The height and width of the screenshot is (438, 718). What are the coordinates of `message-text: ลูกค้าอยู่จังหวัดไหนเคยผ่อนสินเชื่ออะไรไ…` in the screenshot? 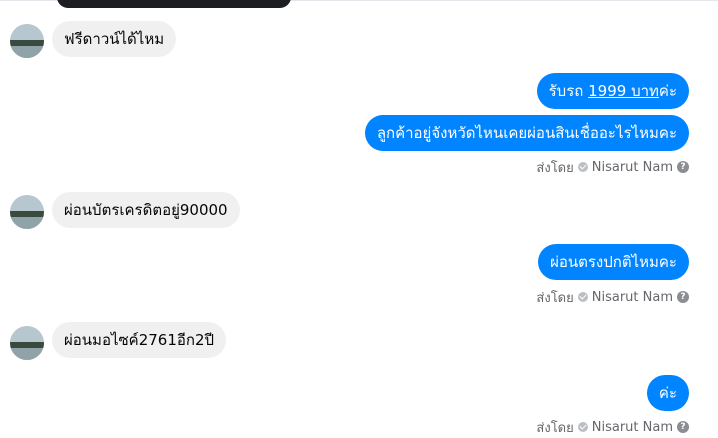 It's located at (526, 133).